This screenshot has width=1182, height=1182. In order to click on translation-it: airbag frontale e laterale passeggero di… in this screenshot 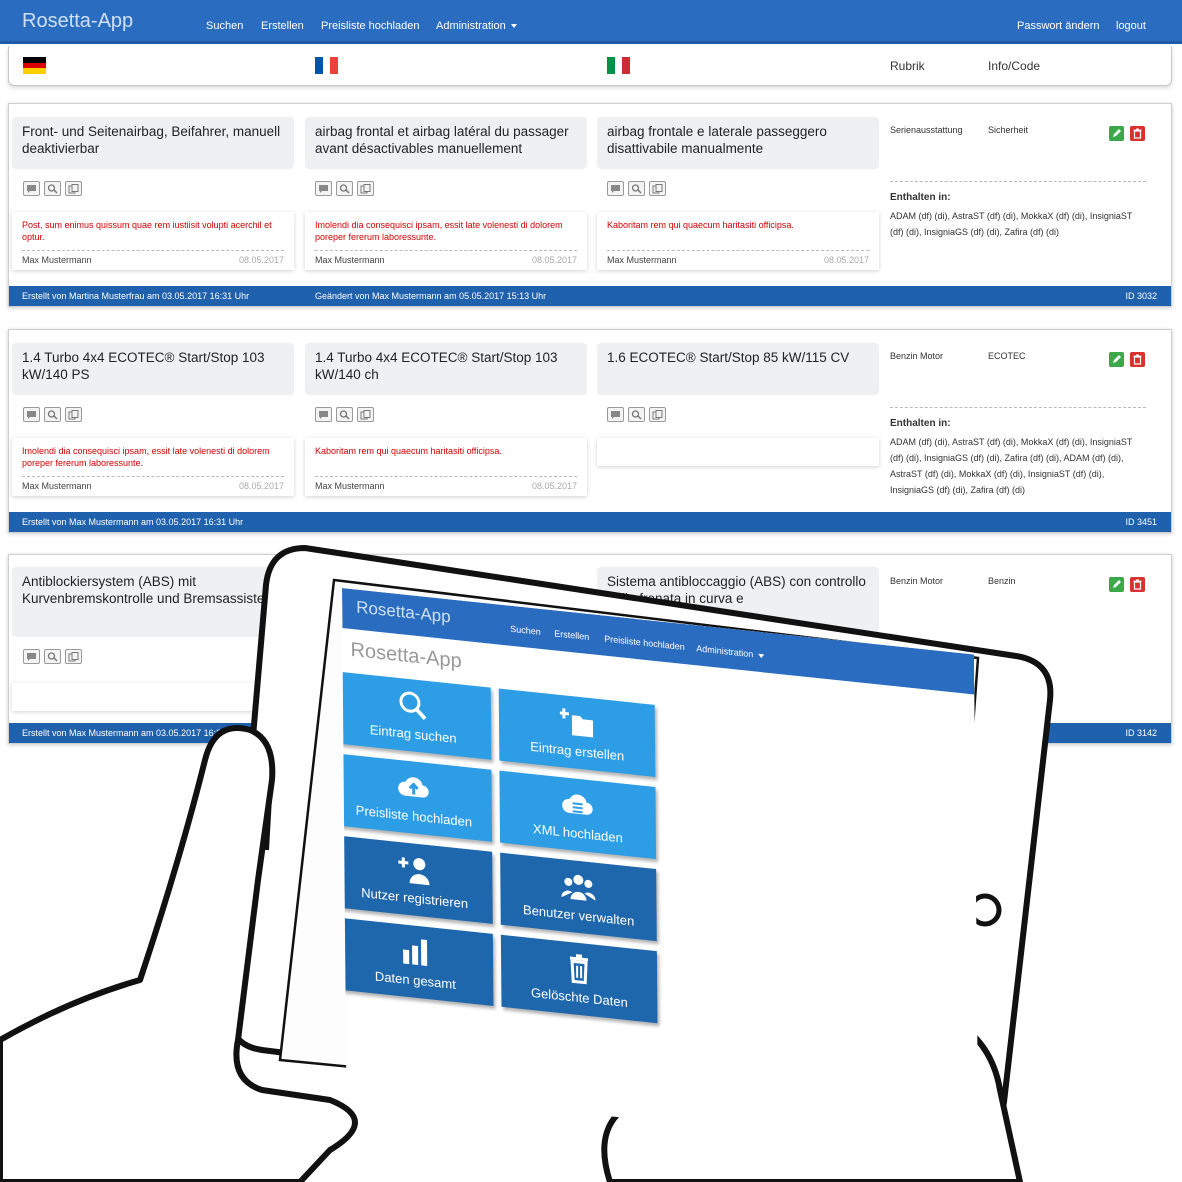, I will do `click(738, 143)`.